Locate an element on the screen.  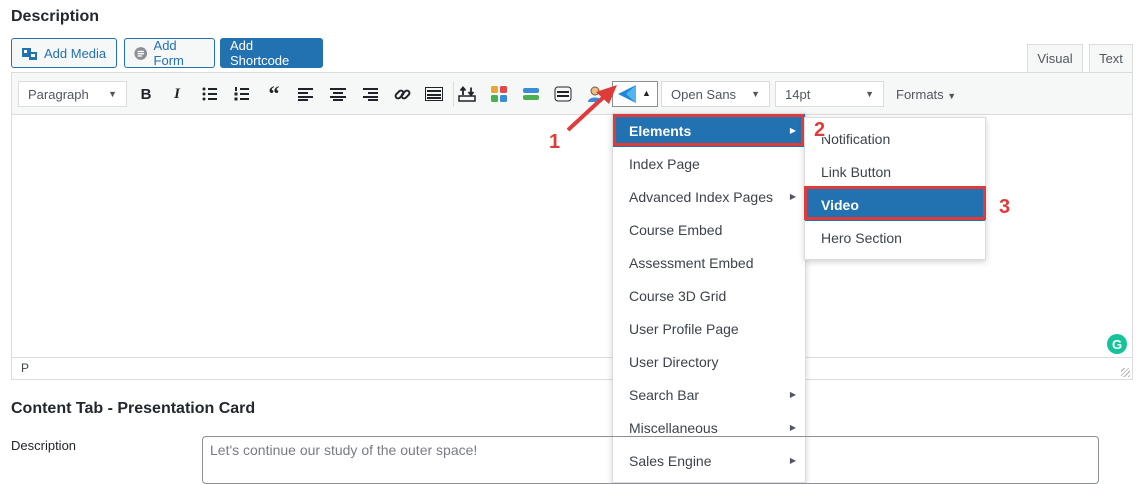
add-shortcode-label: Add Shortcode is located at coordinates (260, 53).